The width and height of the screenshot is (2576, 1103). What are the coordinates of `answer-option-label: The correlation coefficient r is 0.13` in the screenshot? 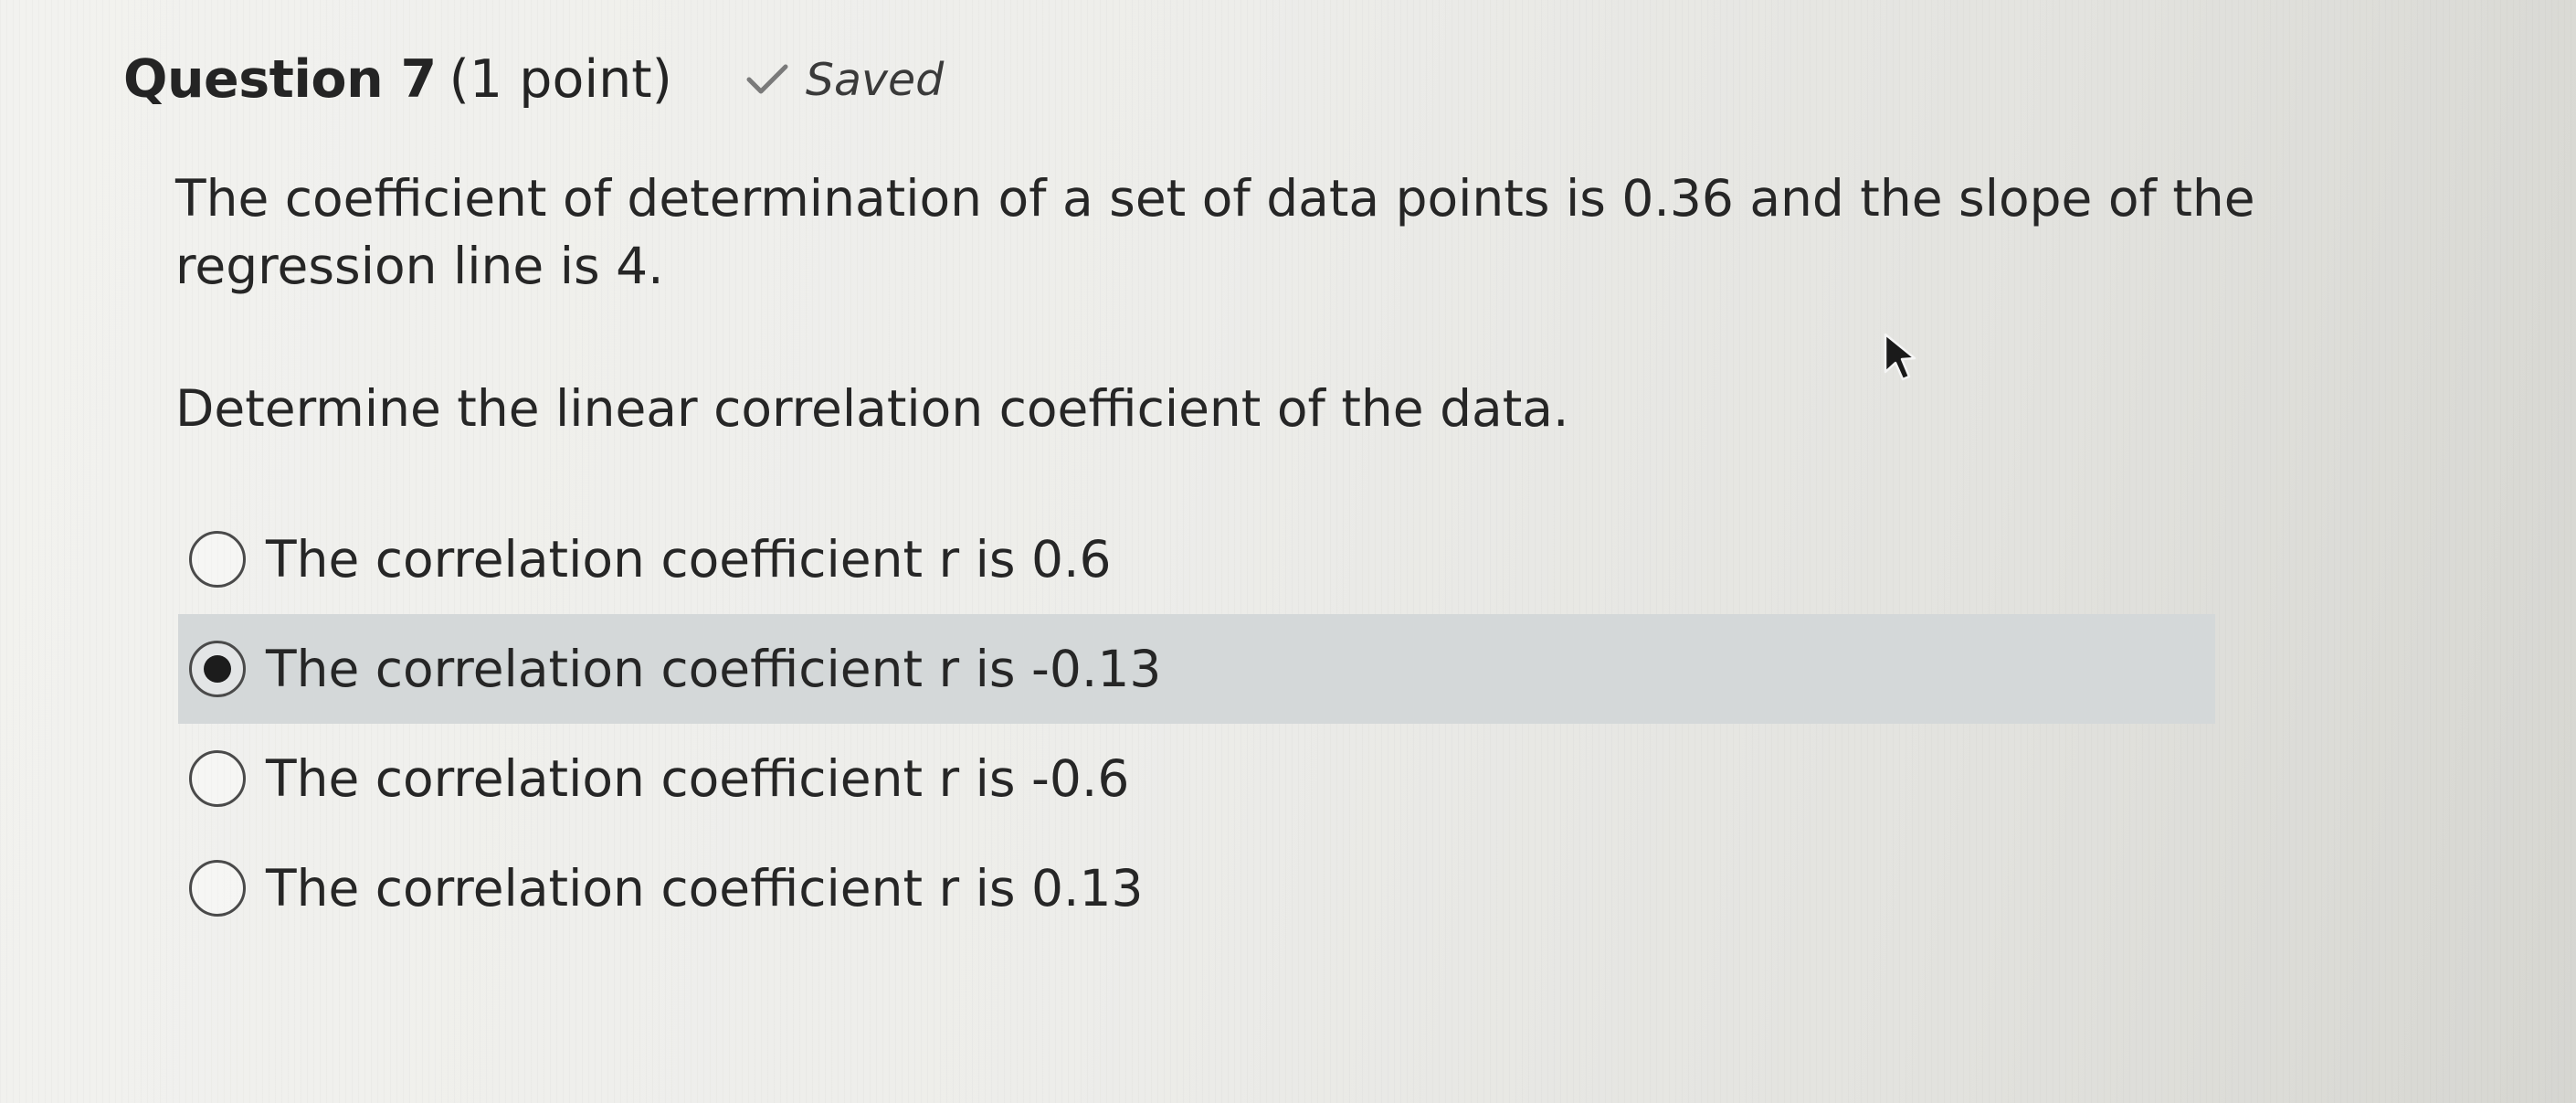 It's located at (705, 888).